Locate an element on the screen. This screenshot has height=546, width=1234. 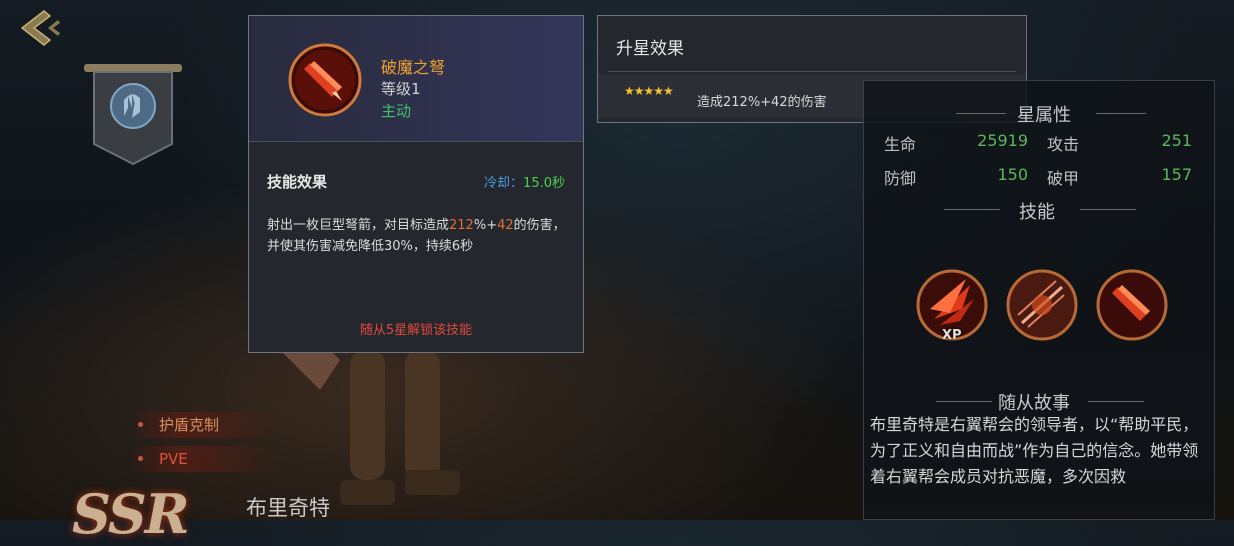
tag-pve: PVE is located at coordinates (205, 459).